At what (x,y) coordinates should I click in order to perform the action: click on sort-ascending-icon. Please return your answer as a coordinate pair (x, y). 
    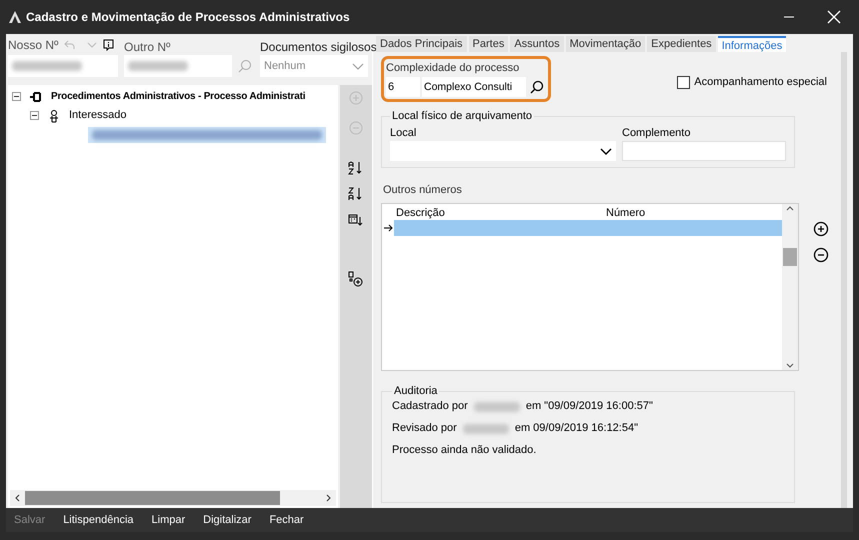
    Looking at the image, I should click on (356, 168).